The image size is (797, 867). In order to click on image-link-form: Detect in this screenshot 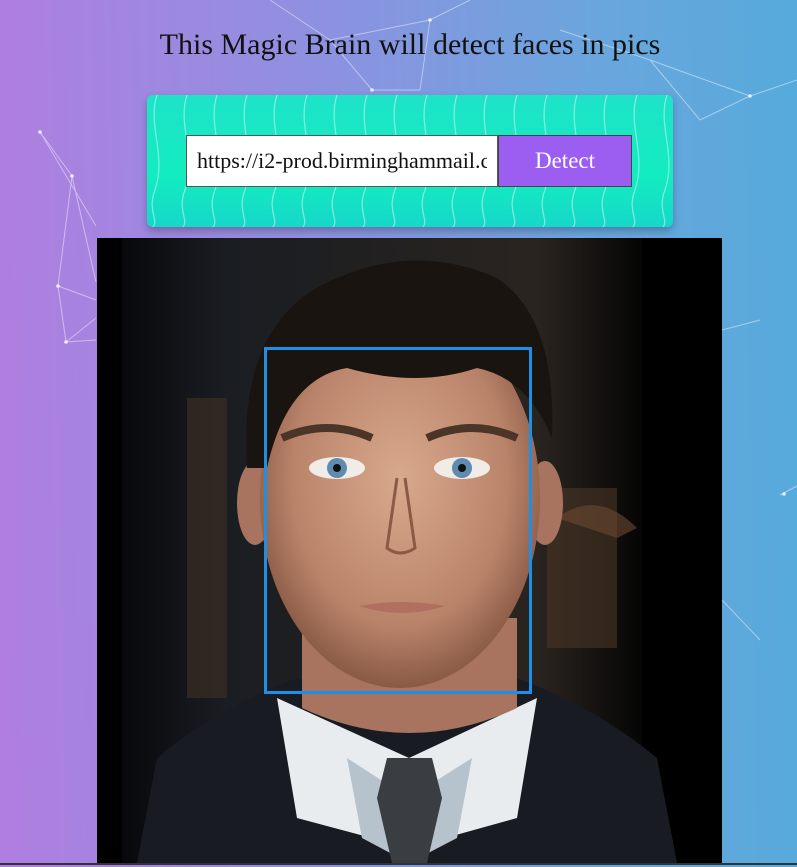, I will do `click(410, 161)`.